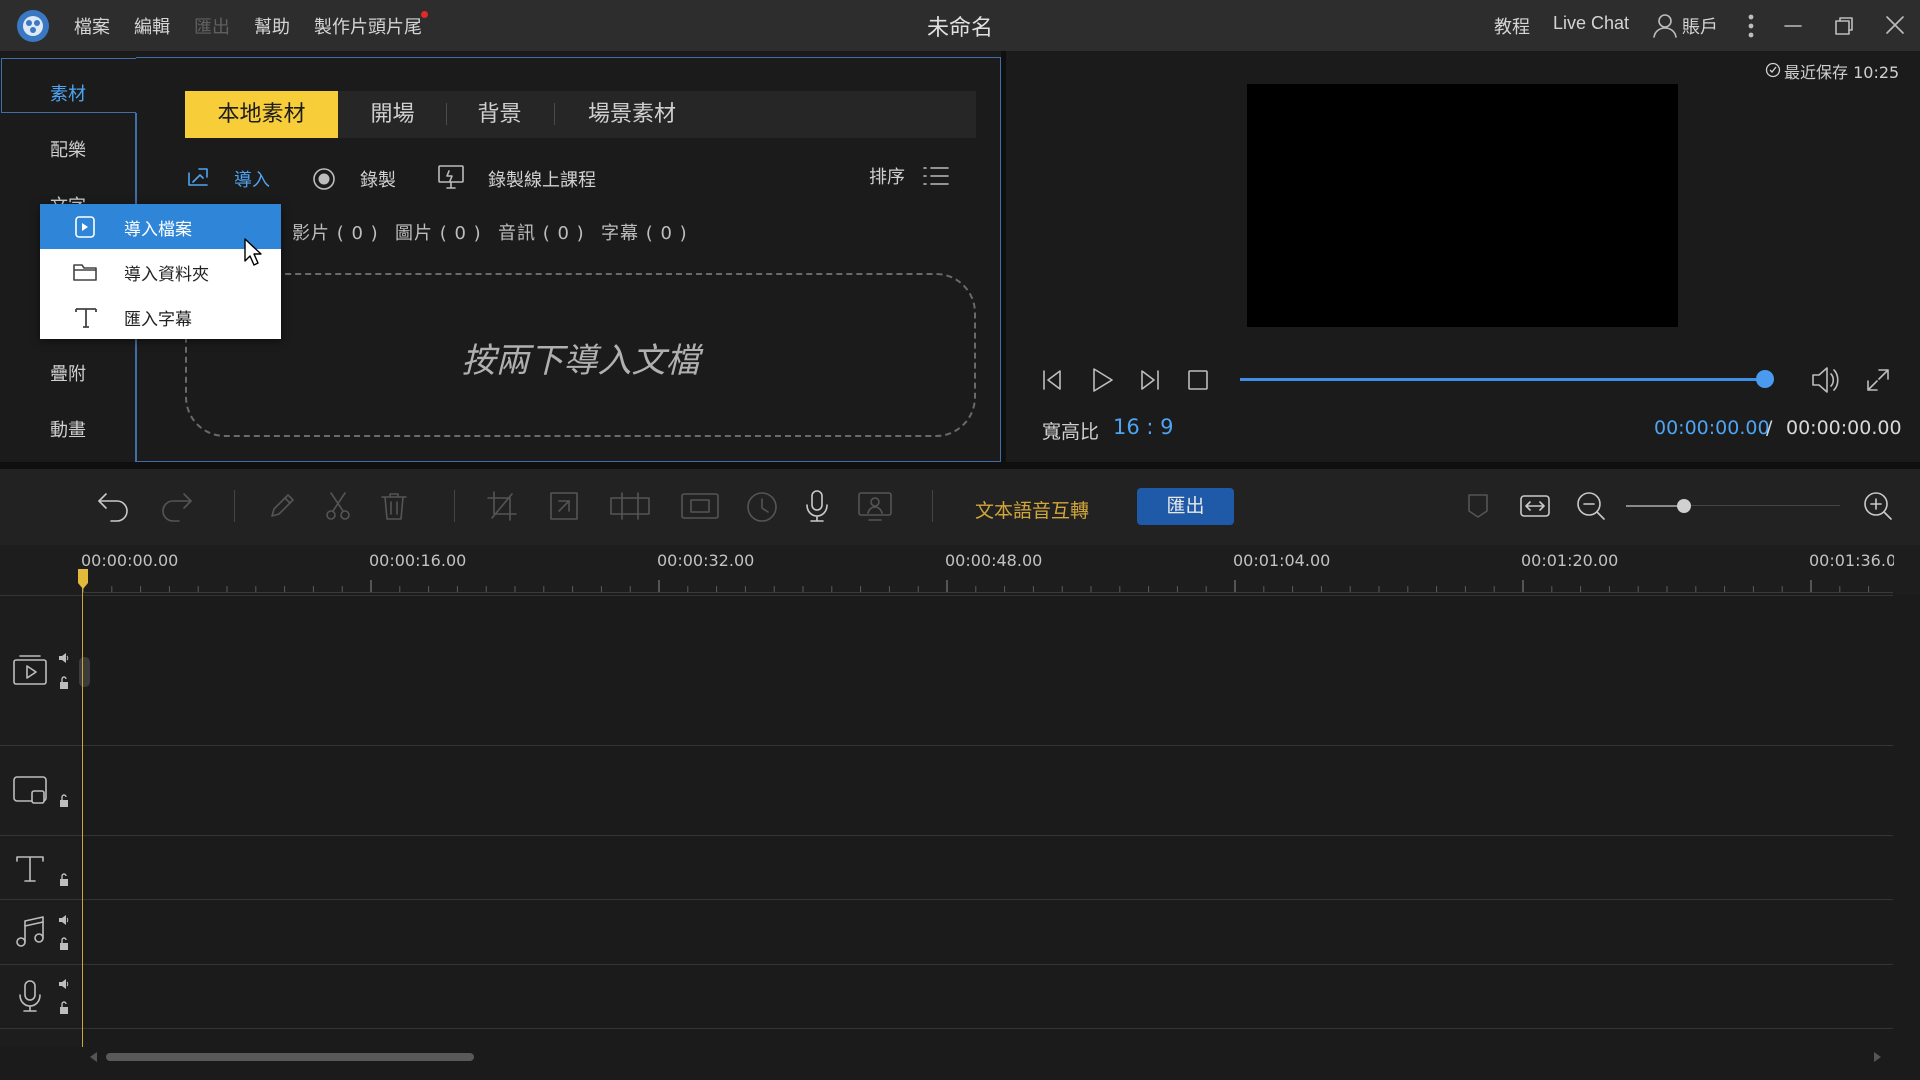 The width and height of the screenshot is (1920, 1080). What do you see at coordinates (261, 114) in the screenshot?
I see `tab-local-media: 本地素材` at bounding box center [261, 114].